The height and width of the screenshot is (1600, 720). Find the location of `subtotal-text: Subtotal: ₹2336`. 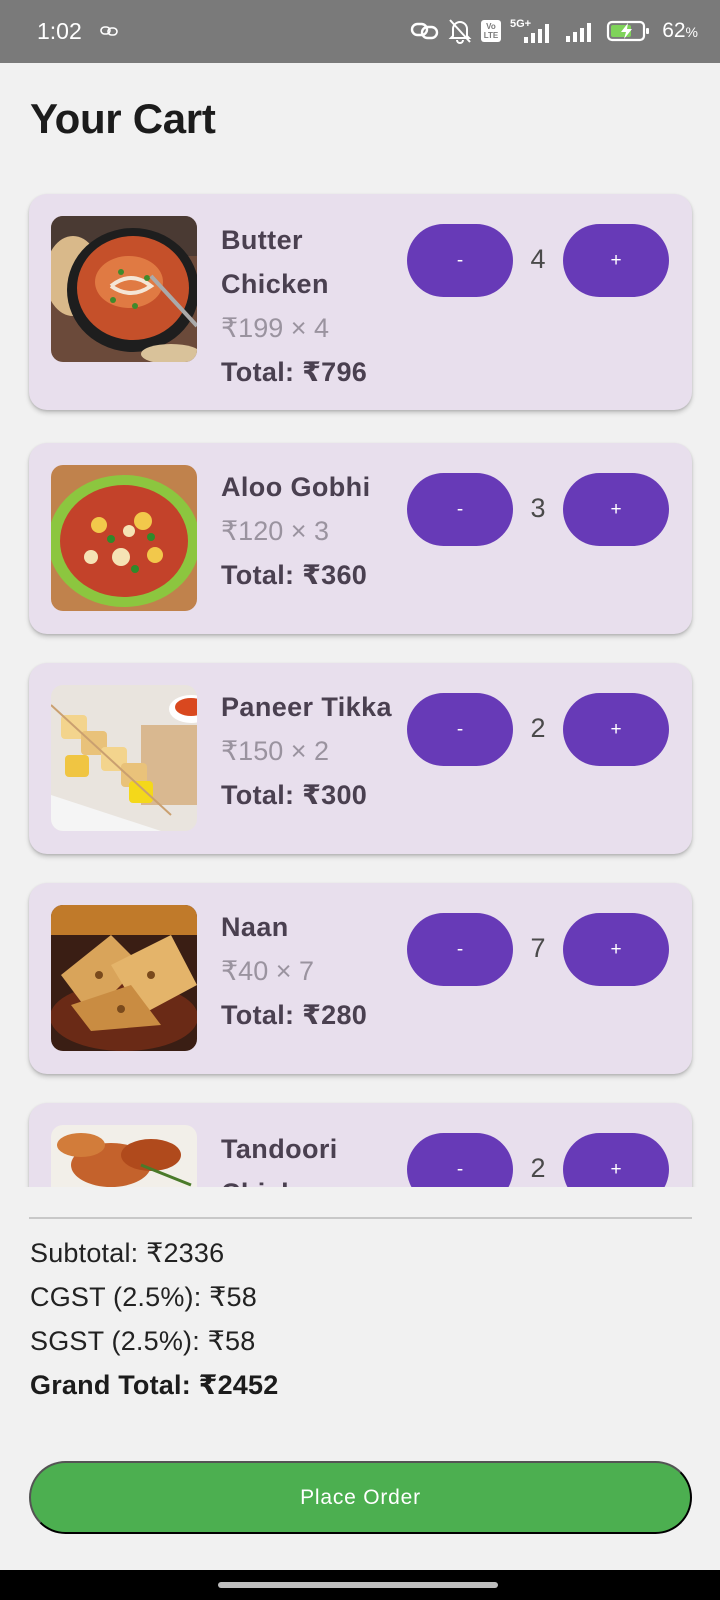

subtotal-text: Subtotal: ₹2336 is located at coordinates (127, 1253).